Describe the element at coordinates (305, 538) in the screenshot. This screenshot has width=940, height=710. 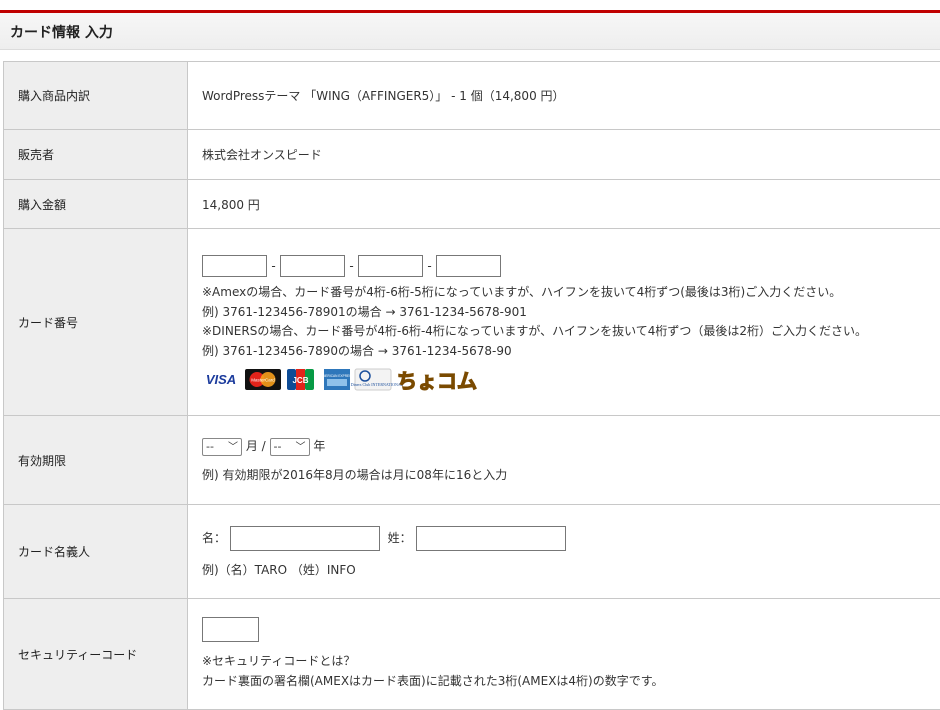
I see `first-name-input` at that location.